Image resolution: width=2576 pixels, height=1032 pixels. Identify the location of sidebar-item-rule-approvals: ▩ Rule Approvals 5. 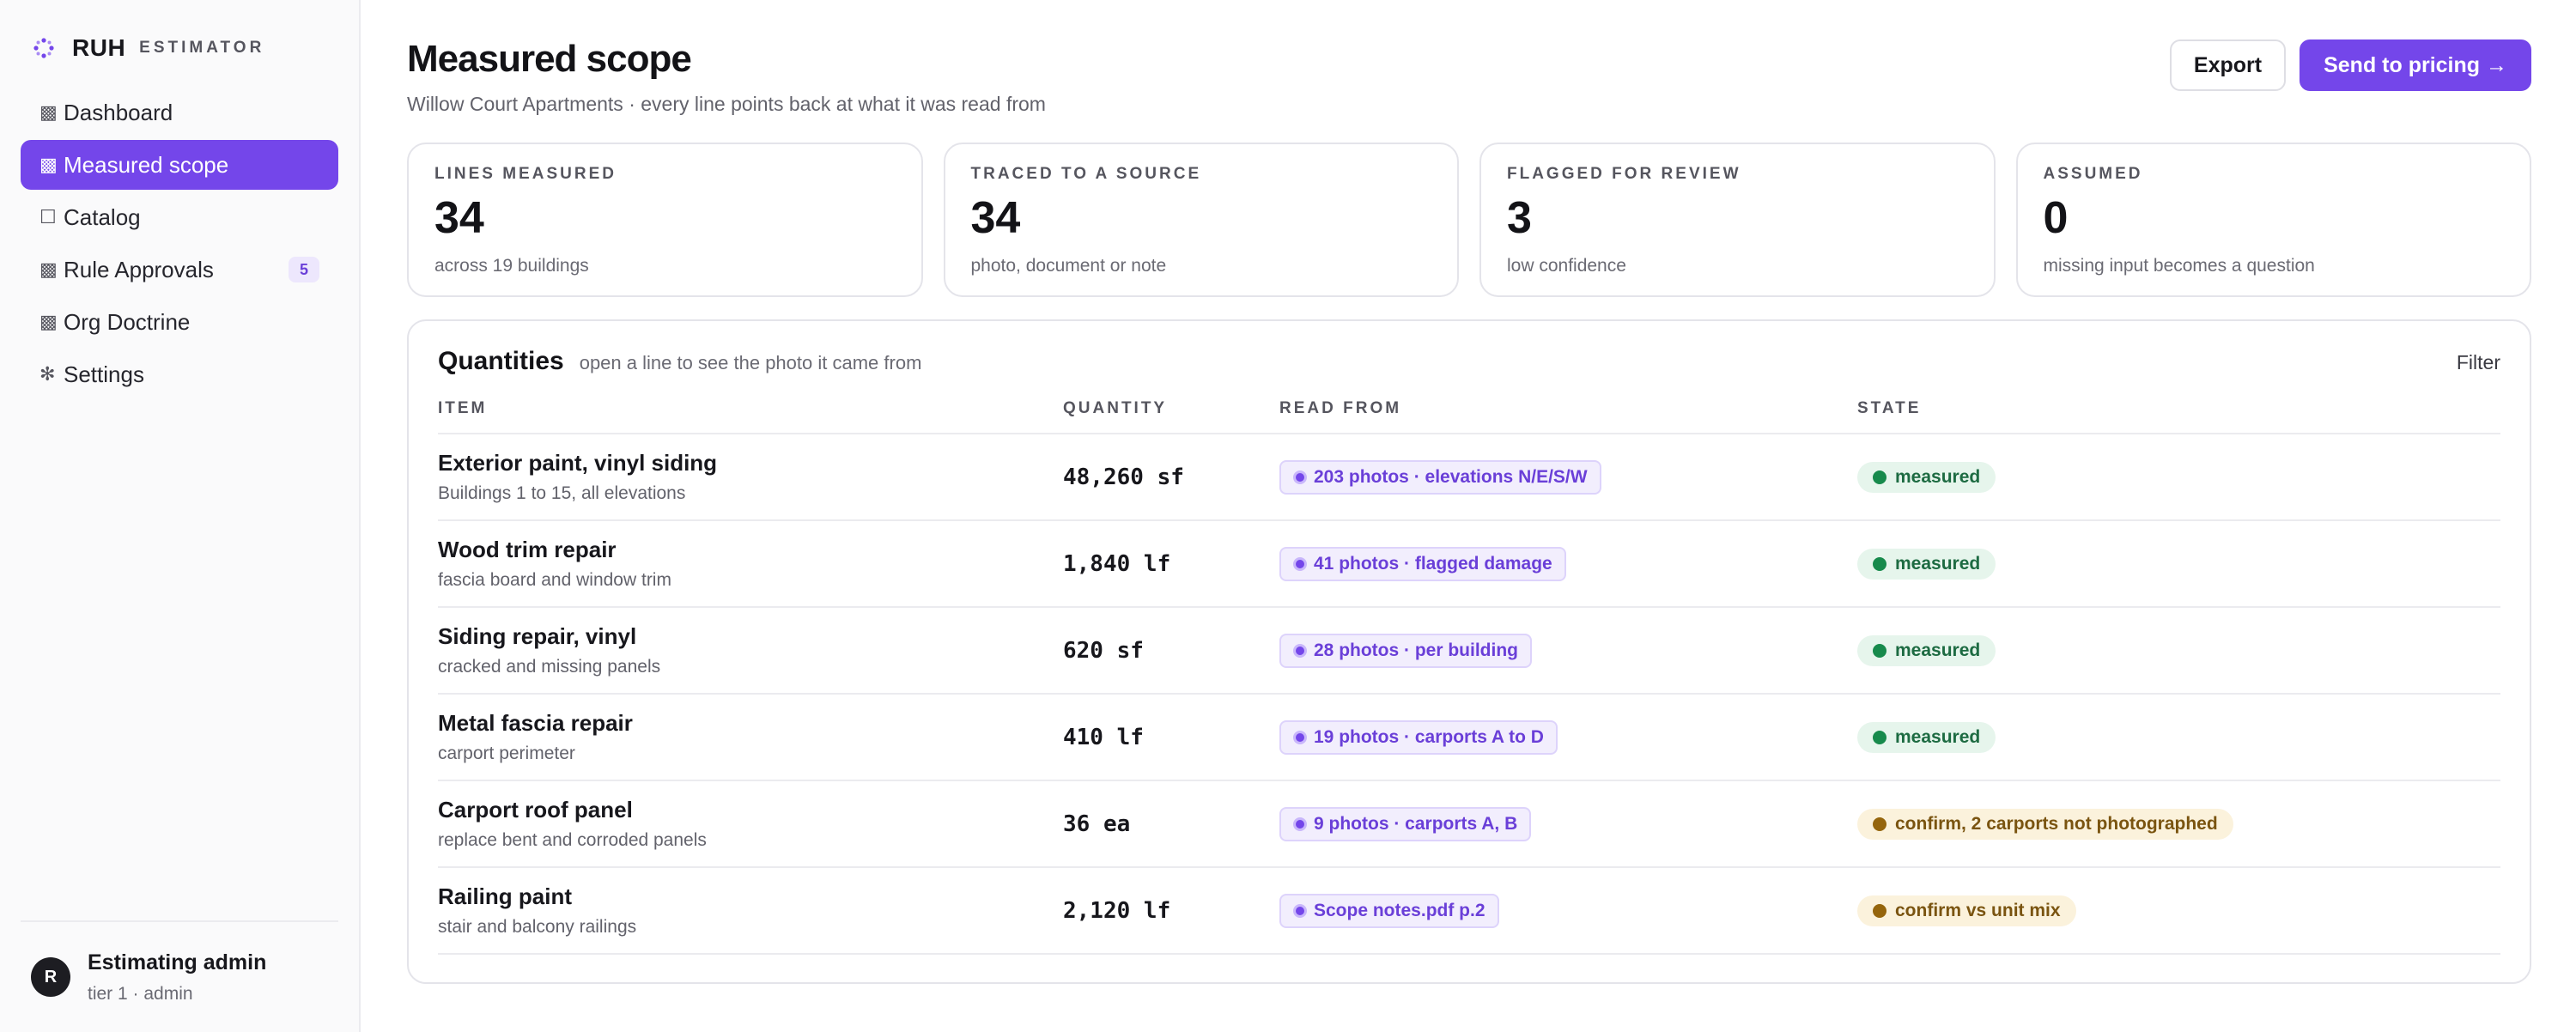
(180, 269).